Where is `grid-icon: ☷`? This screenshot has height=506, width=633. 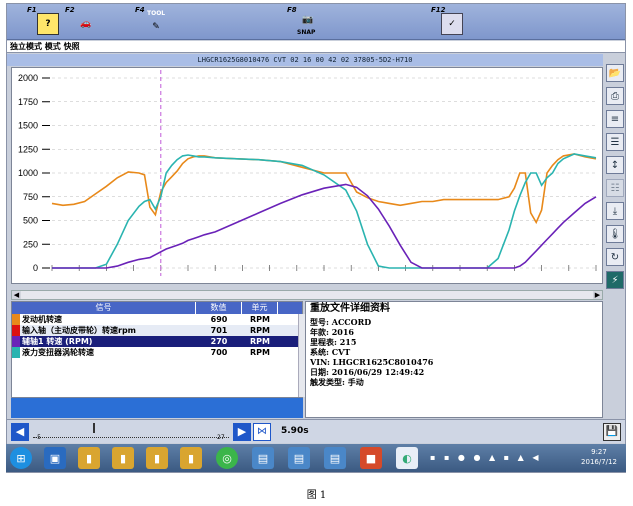 grid-icon: ☷ is located at coordinates (615, 188).